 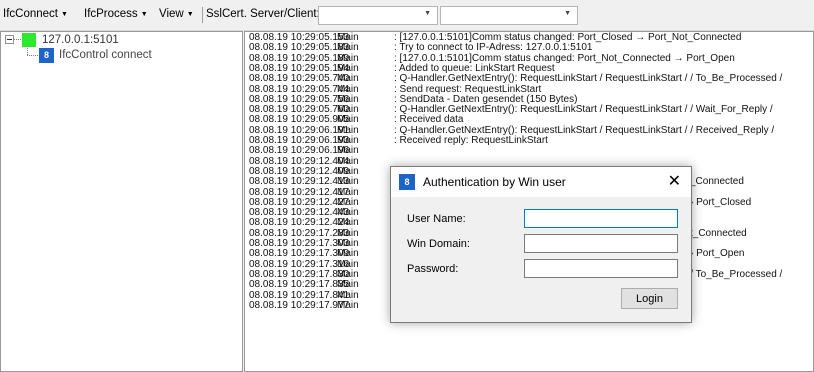 I want to click on log-message: : Received reply: RequestLinkStart, so click(x=471, y=140).